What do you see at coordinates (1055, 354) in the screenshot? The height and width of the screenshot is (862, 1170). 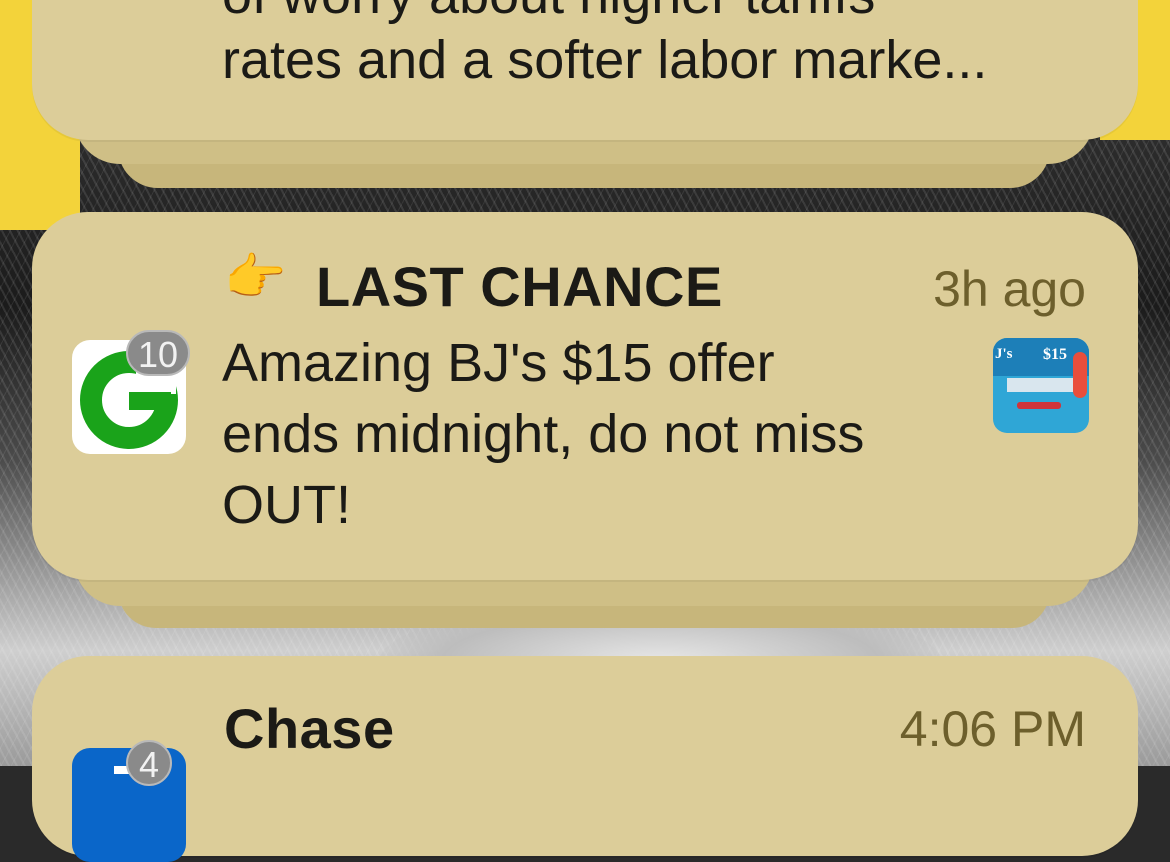 I see `thumbnail-text-right: $15` at bounding box center [1055, 354].